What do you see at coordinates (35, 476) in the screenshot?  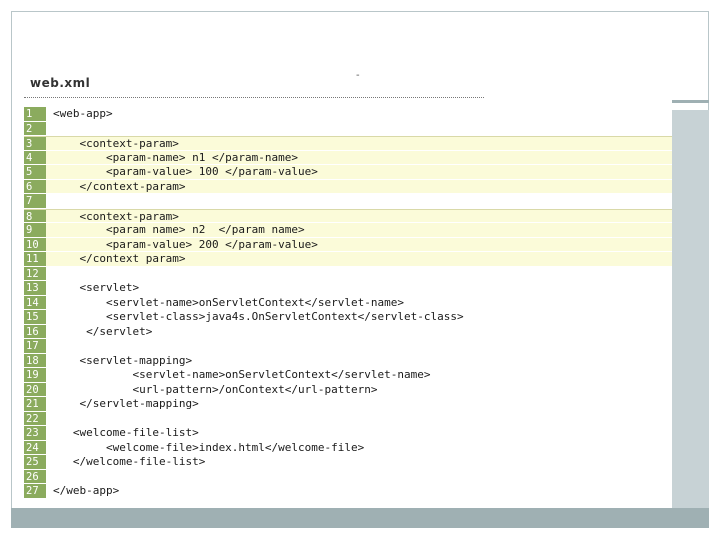 I see `line-number: 26` at bounding box center [35, 476].